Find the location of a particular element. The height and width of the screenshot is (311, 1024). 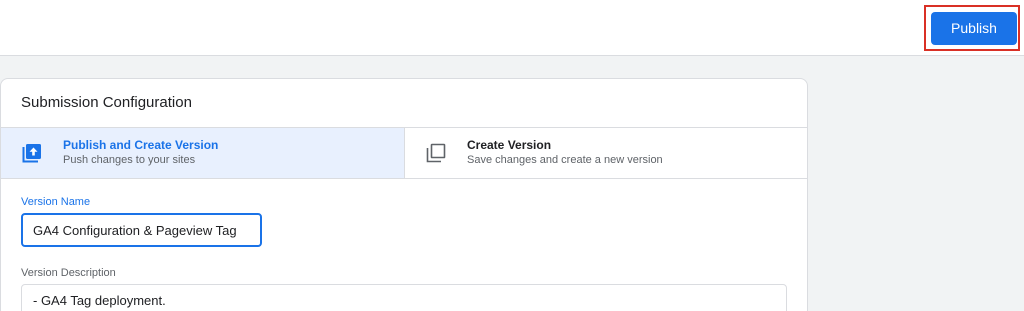

panel-title: Submission Configuration is located at coordinates (106, 102).